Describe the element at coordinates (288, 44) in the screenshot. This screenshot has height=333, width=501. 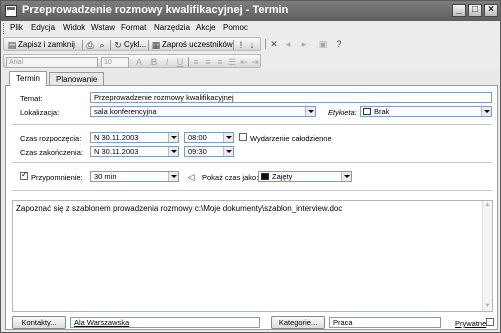
I see `previous-item-icon: ◂` at that location.